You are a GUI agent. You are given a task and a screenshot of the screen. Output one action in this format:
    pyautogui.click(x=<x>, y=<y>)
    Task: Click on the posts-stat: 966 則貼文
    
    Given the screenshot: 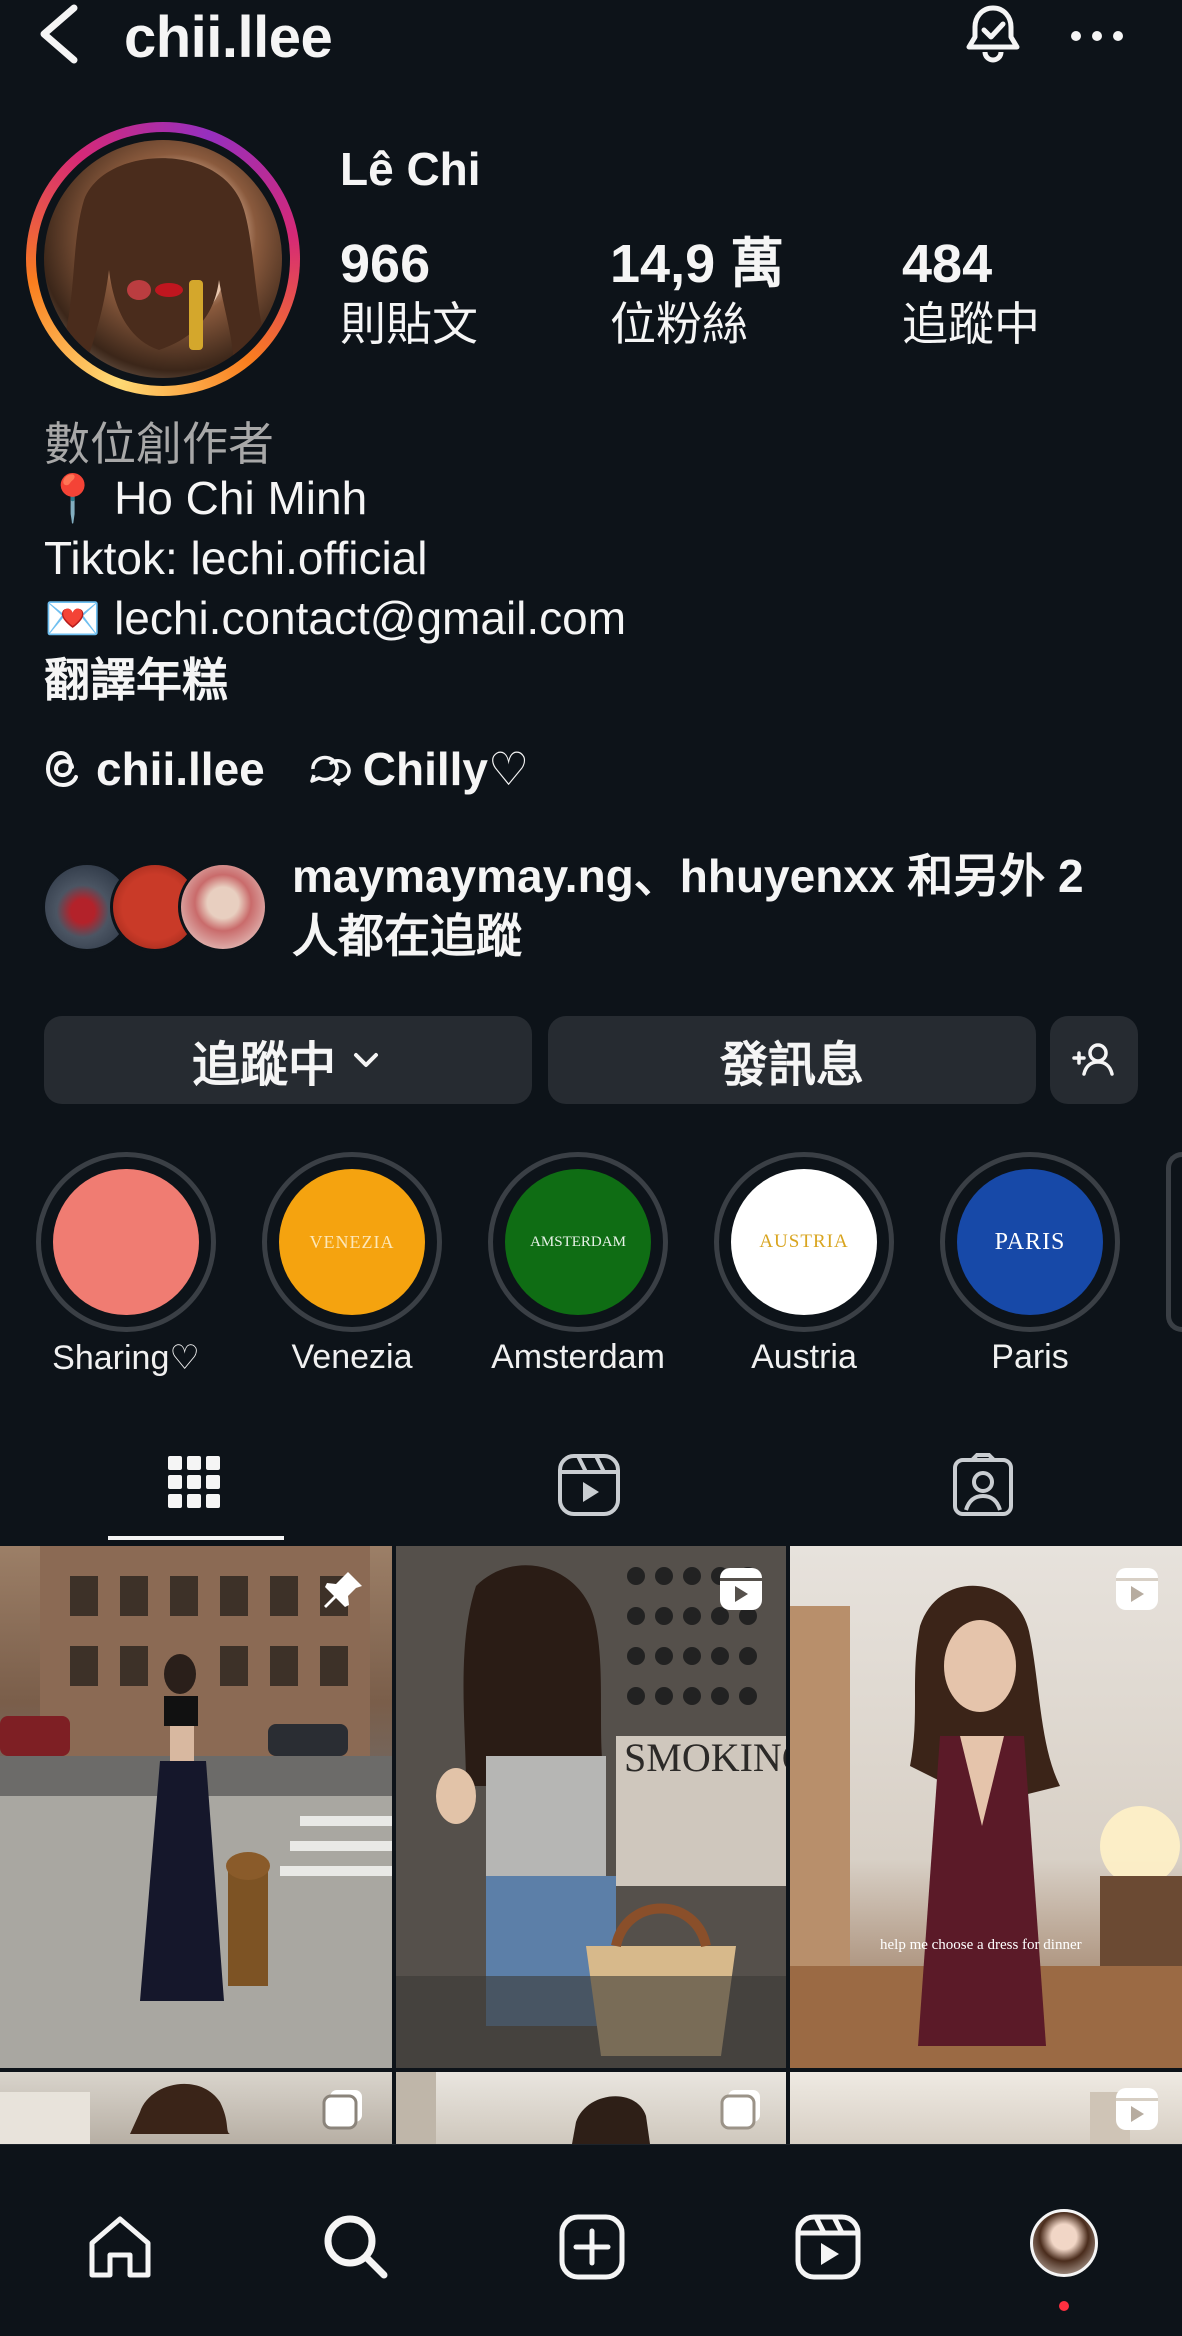 What is the action you would take?
    pyautogui.click(x=409, y=292)
    